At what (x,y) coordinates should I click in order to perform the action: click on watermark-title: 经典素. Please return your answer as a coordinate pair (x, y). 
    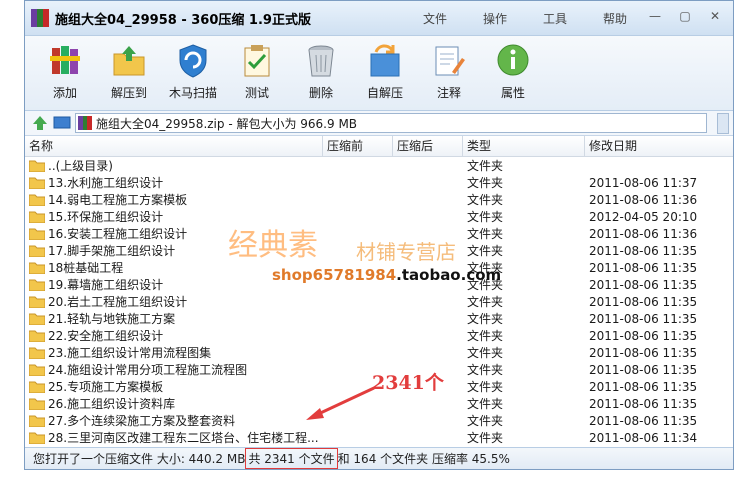
    Looking at the image, I should click on (273, 245).